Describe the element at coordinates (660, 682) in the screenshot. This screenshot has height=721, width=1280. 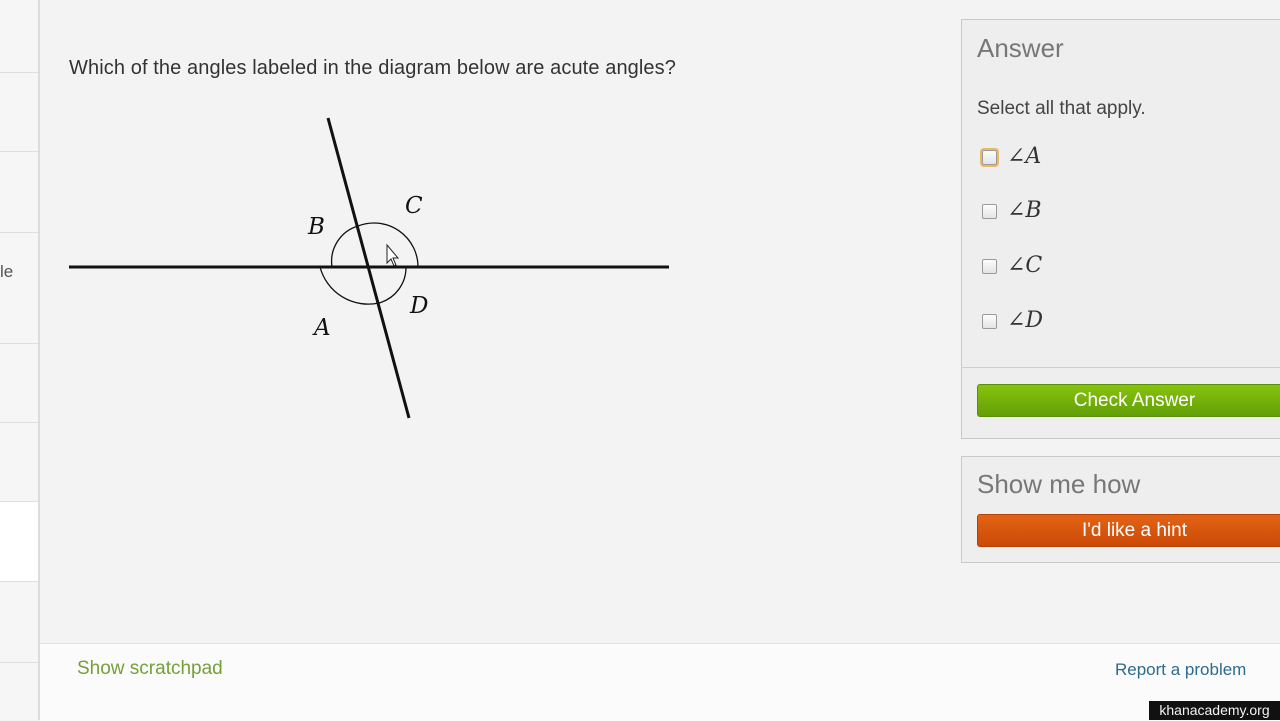
I see `footer: Show scratchpad Report a problem` at that location.